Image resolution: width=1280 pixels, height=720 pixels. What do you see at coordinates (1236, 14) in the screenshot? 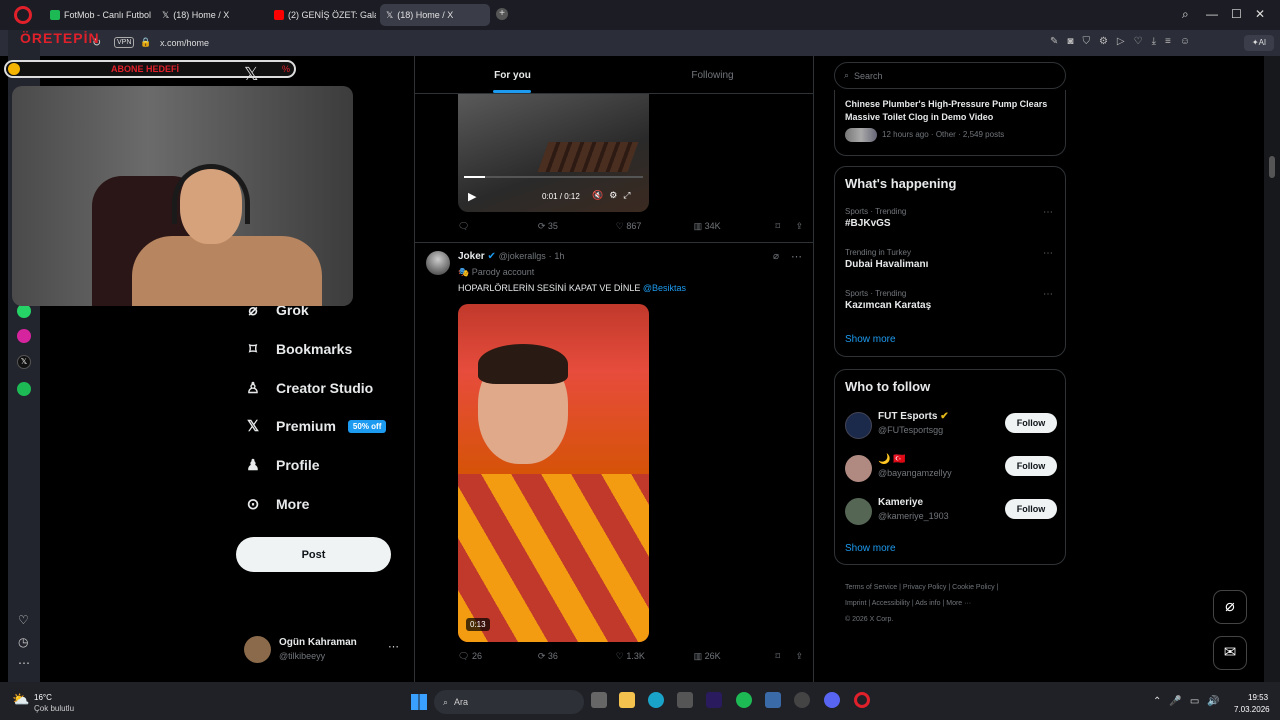
I see `maximize-button: ☐` at bounding box center [1236, 14].